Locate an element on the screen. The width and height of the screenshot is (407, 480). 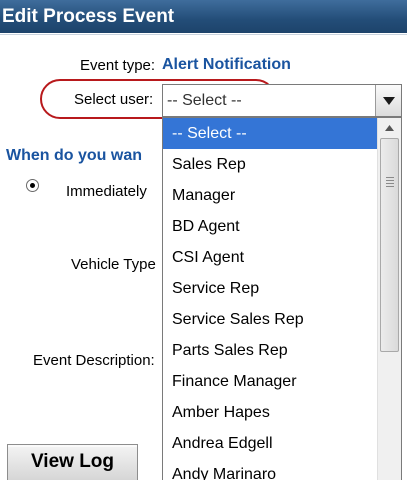
immediately-label: Immediately is located at coordinates (106, 191).